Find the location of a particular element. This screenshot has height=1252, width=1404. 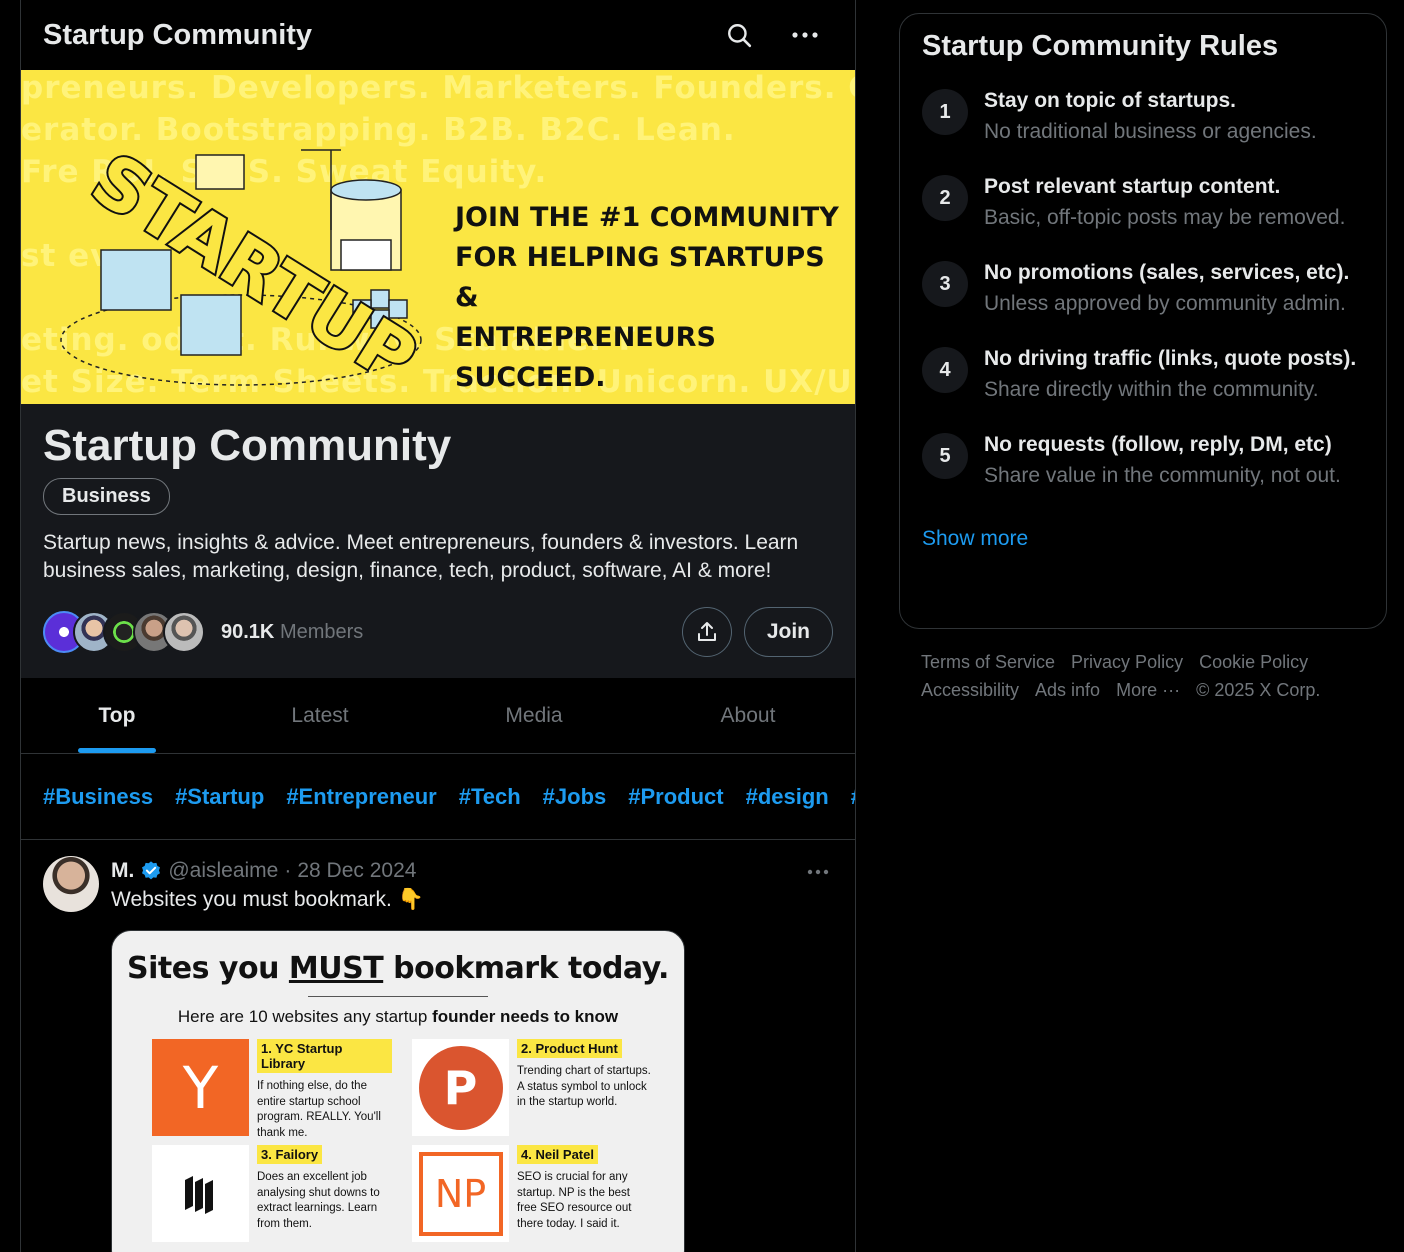

footer-link-ads-info: Ads info is located at coordinates (1067, 690).